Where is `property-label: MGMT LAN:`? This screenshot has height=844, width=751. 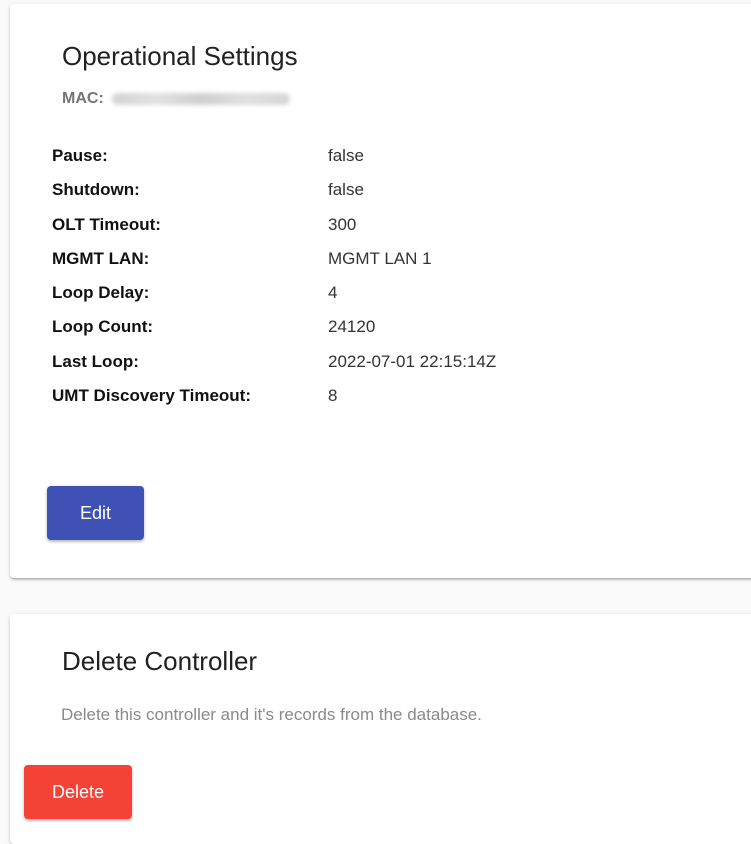 property-label: MGMT LAN: is located at coordinates (101, 258).